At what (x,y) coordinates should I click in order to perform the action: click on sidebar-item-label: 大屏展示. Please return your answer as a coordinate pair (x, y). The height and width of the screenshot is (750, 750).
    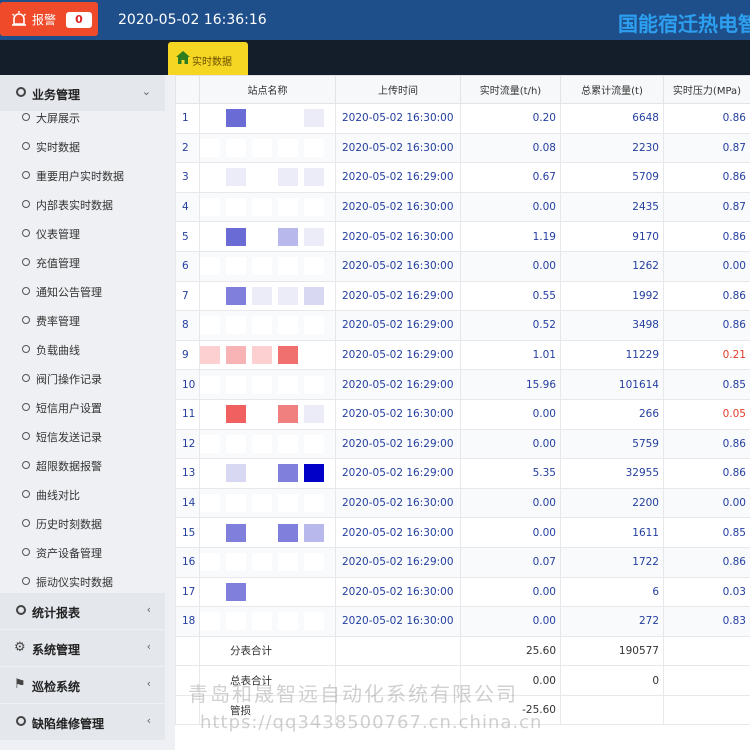
    Looking at the image, I should click on (58, 118).